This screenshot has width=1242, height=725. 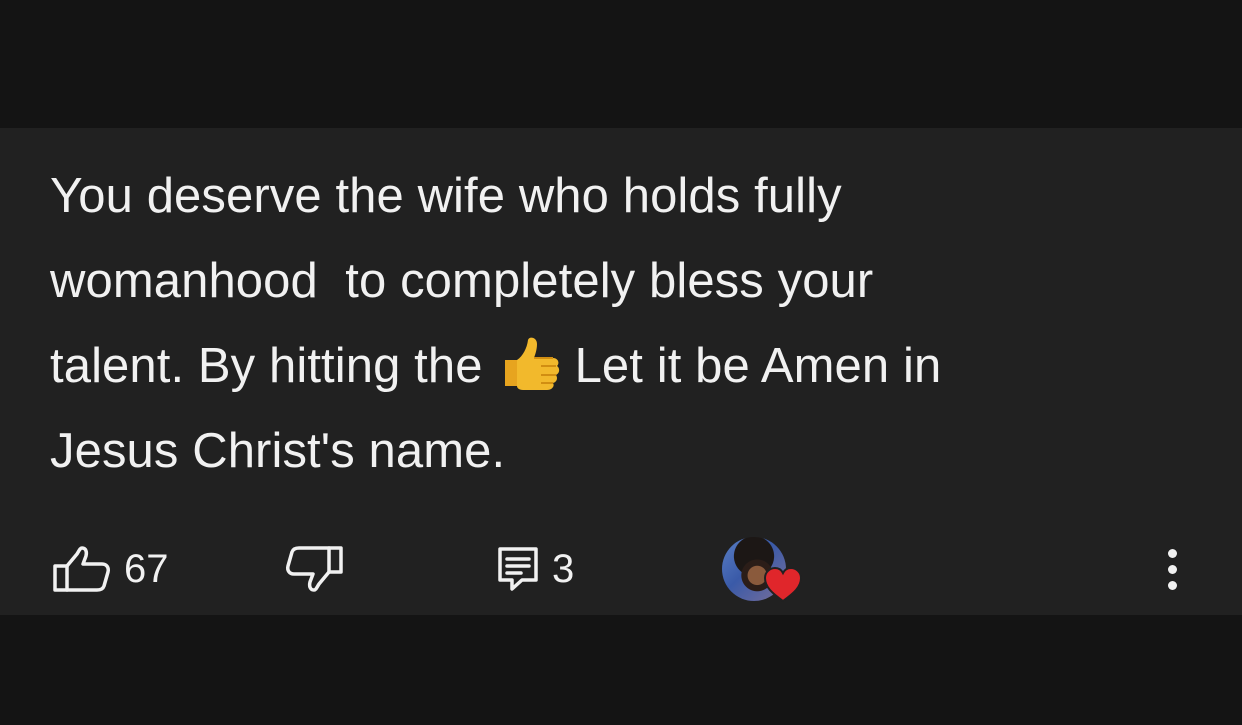 I want to click on comment-line-1: You deserve the wife who holds fully, so click(x=446, y=196).